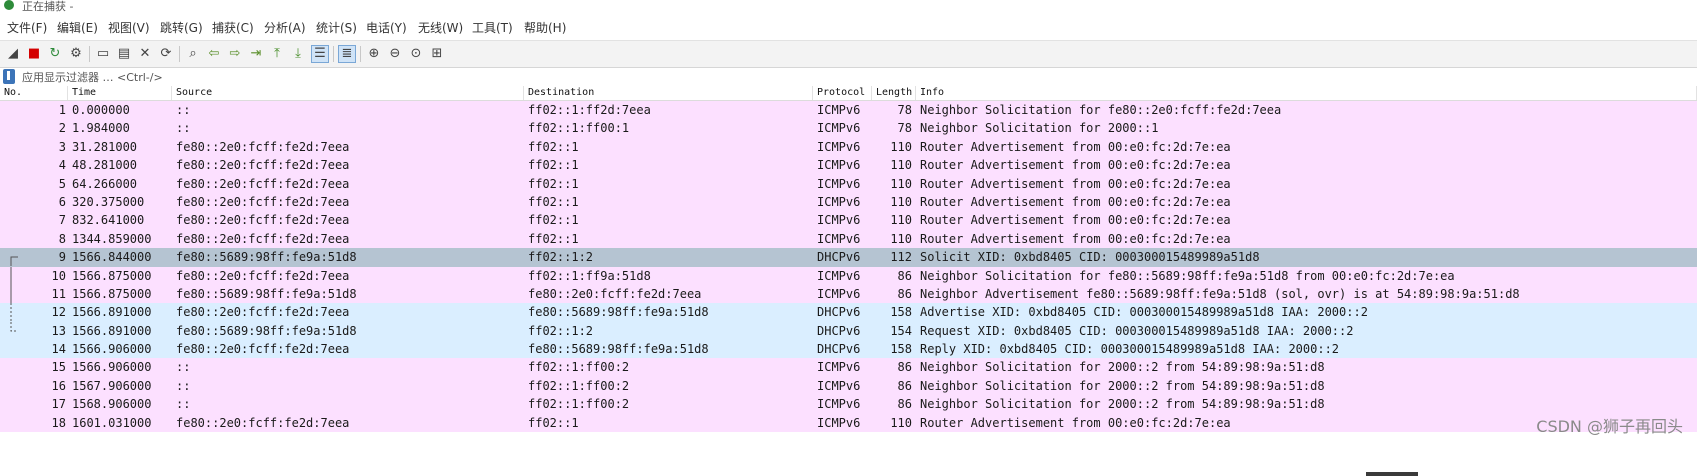 This screenshot has height=476, width=1697. What do you see at coordinates (166, 54) in the screenshot?
I see `reload-file-icon: ⟳` at bounding box center [166, 54].